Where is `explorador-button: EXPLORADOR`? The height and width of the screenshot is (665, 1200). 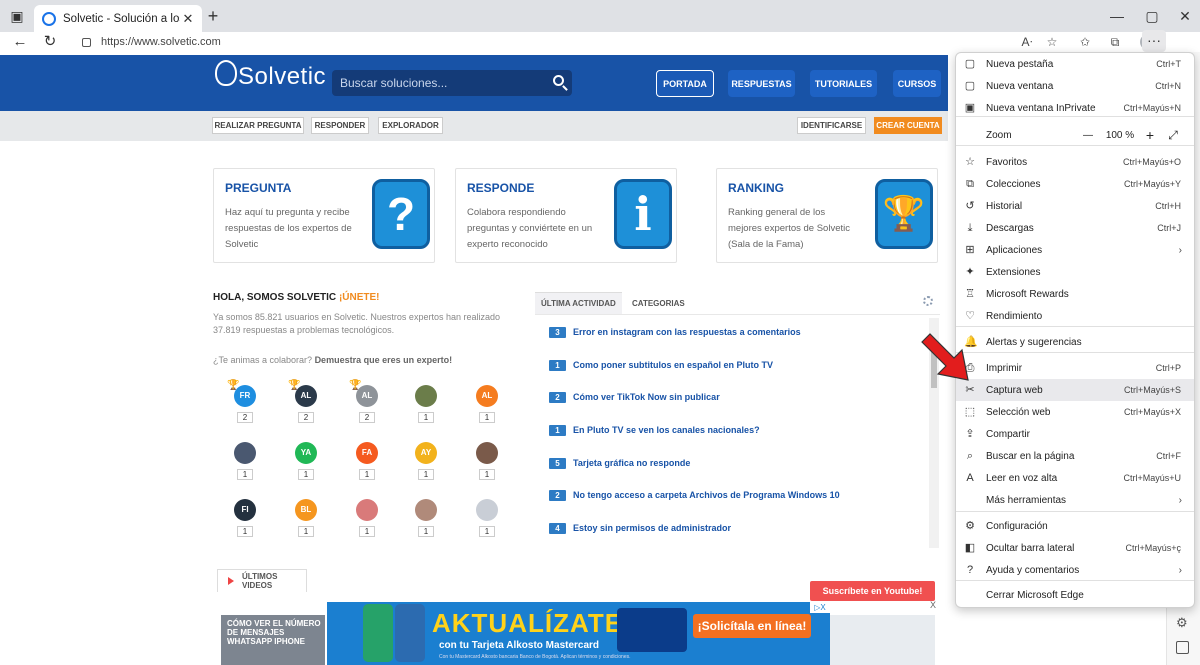 explorador-button: EXPLORADOR is located at coordinates (410, 125).